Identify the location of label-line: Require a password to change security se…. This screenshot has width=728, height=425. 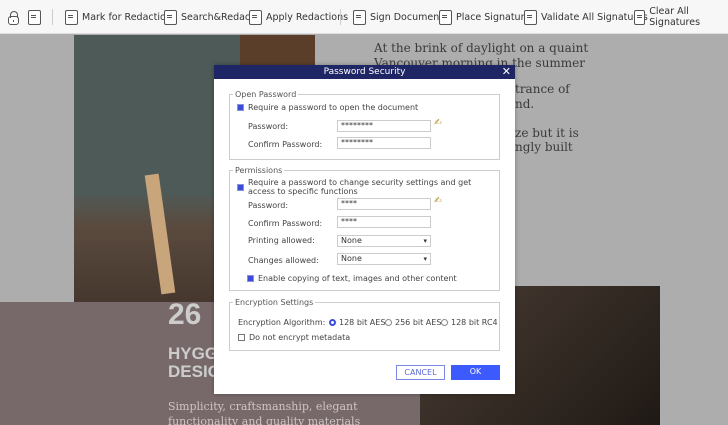
(360, 182).